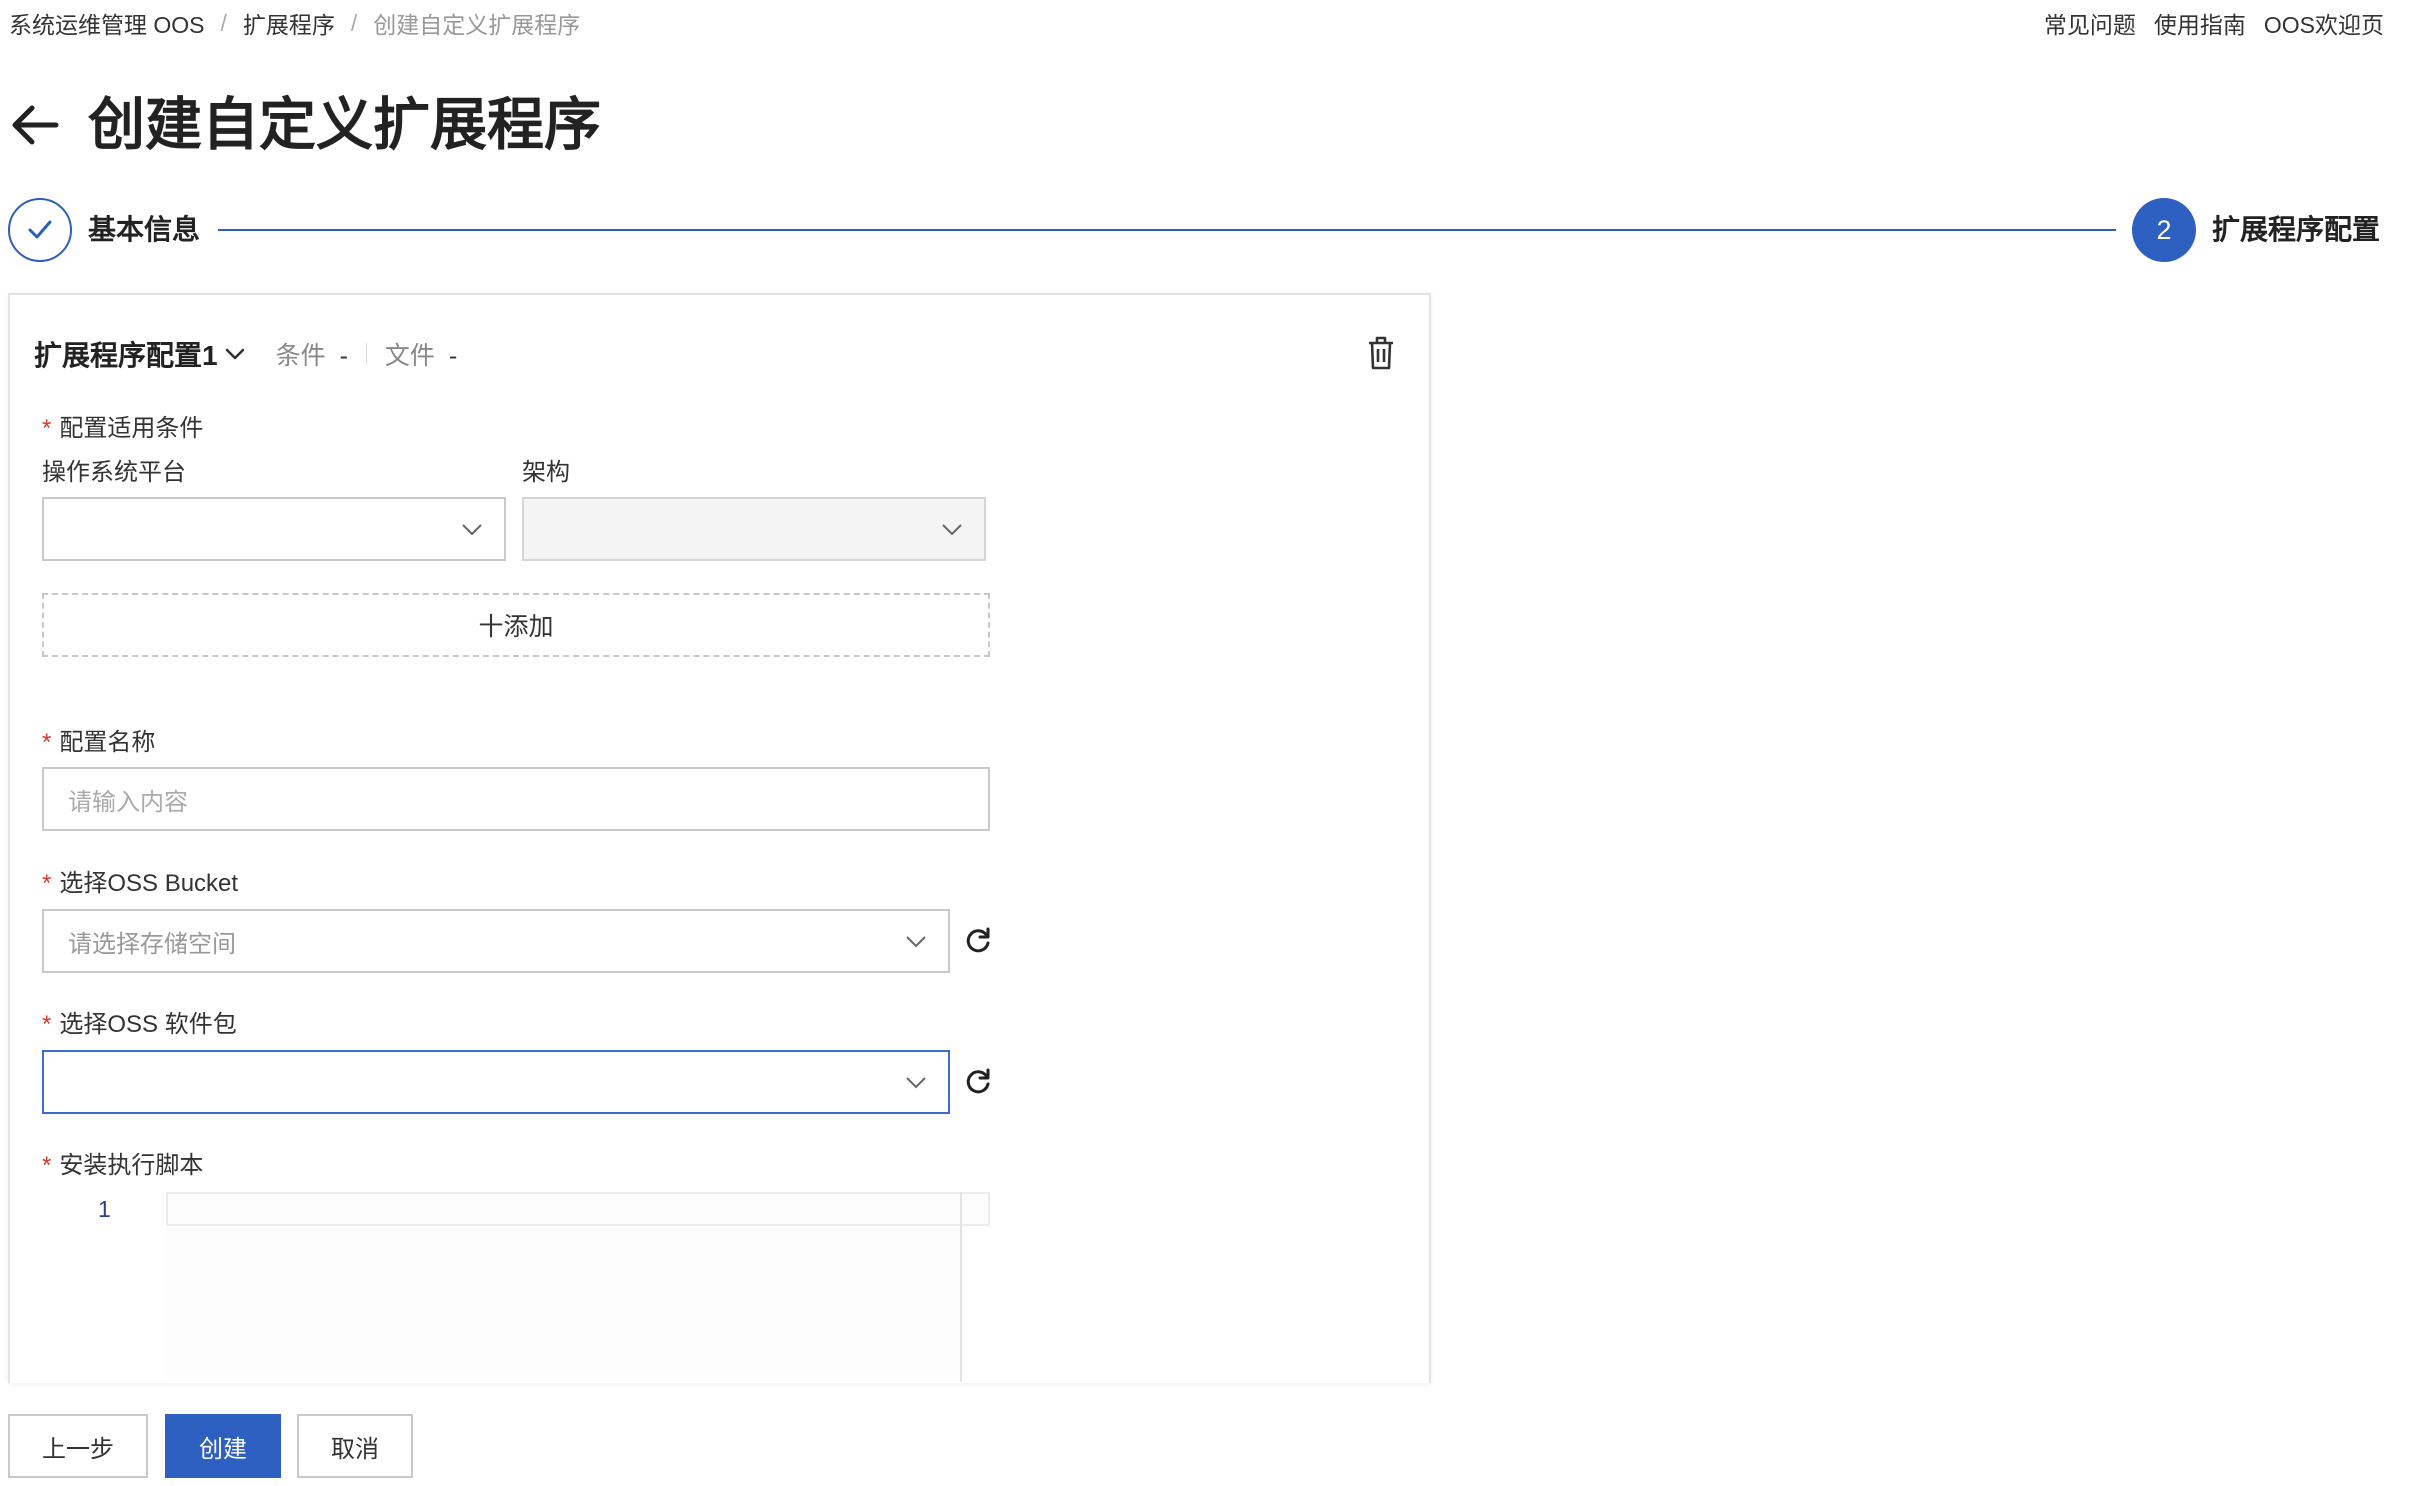  I want to click on package-select, so click(496, 1082).